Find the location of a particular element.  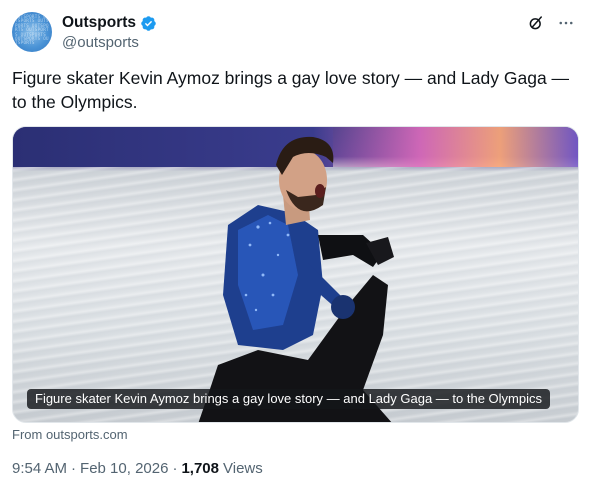

views-count: 1,708 is located at coordinates (200, 468).